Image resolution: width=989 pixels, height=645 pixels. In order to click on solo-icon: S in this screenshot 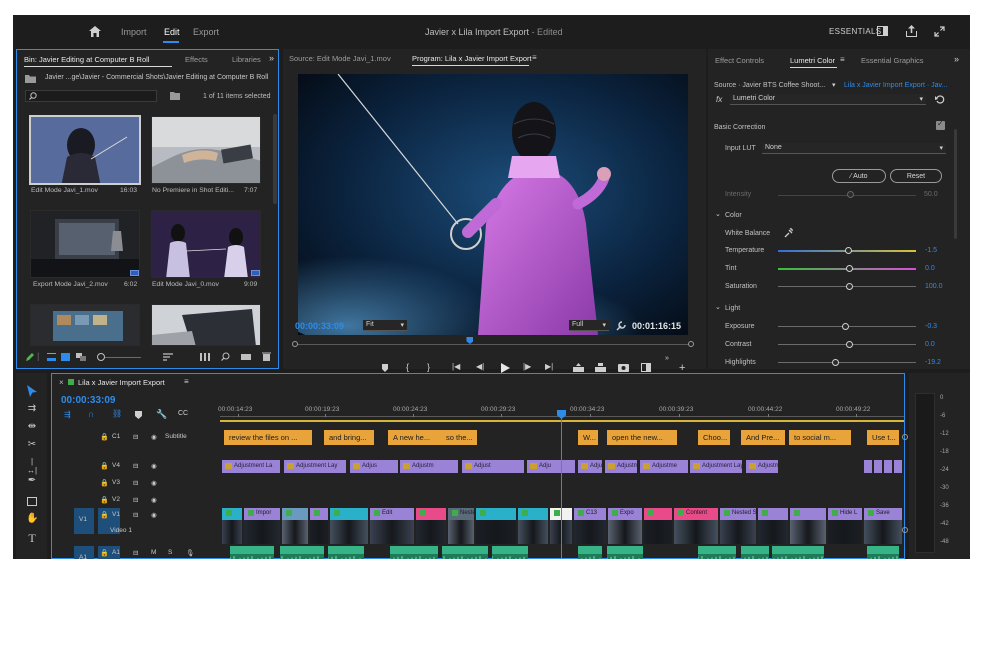, I will do `click(170, 552)`.